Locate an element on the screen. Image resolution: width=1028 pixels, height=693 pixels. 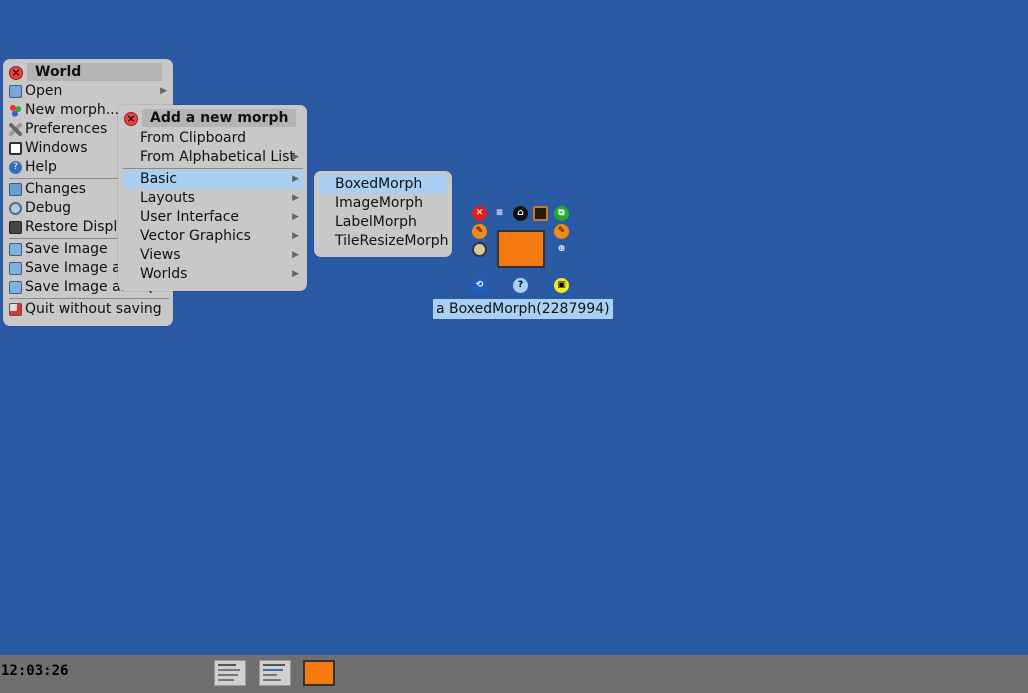
menu-item-label: Debug is located at coordinates (48, 208).